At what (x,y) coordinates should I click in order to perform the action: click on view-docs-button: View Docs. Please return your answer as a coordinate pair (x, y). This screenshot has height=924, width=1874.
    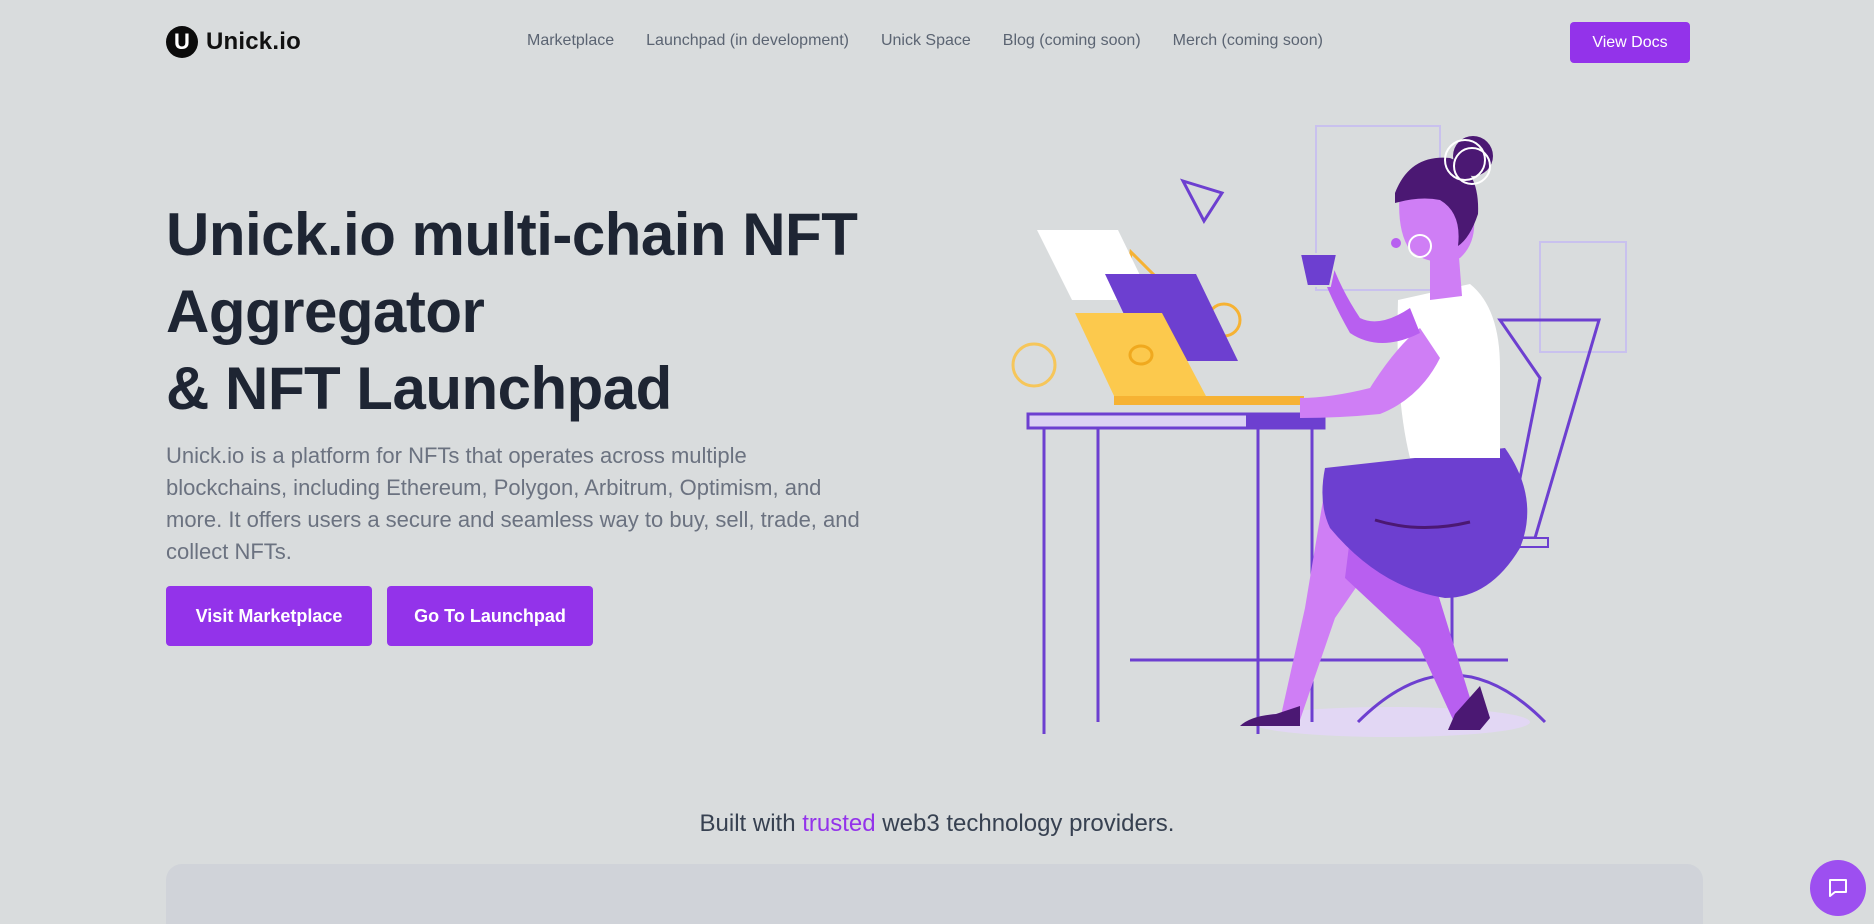
    Looking at the image, I should click on (1630, 42).